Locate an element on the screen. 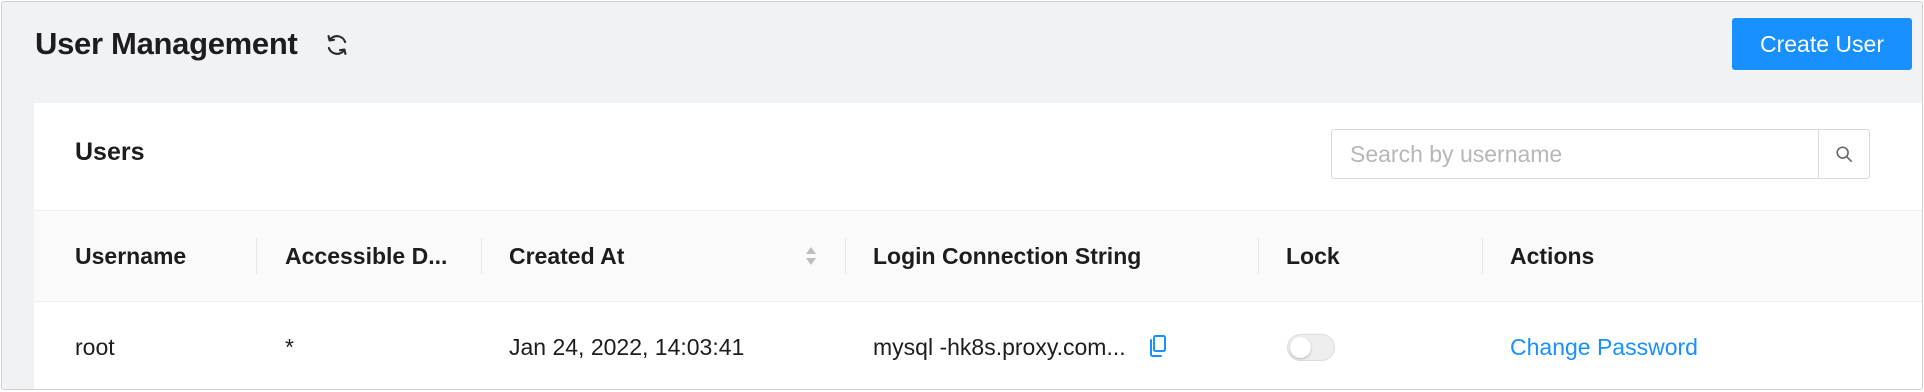 The height and width of the screenshot is (392, 1924). search-button is located at coordinates (1843, 154).